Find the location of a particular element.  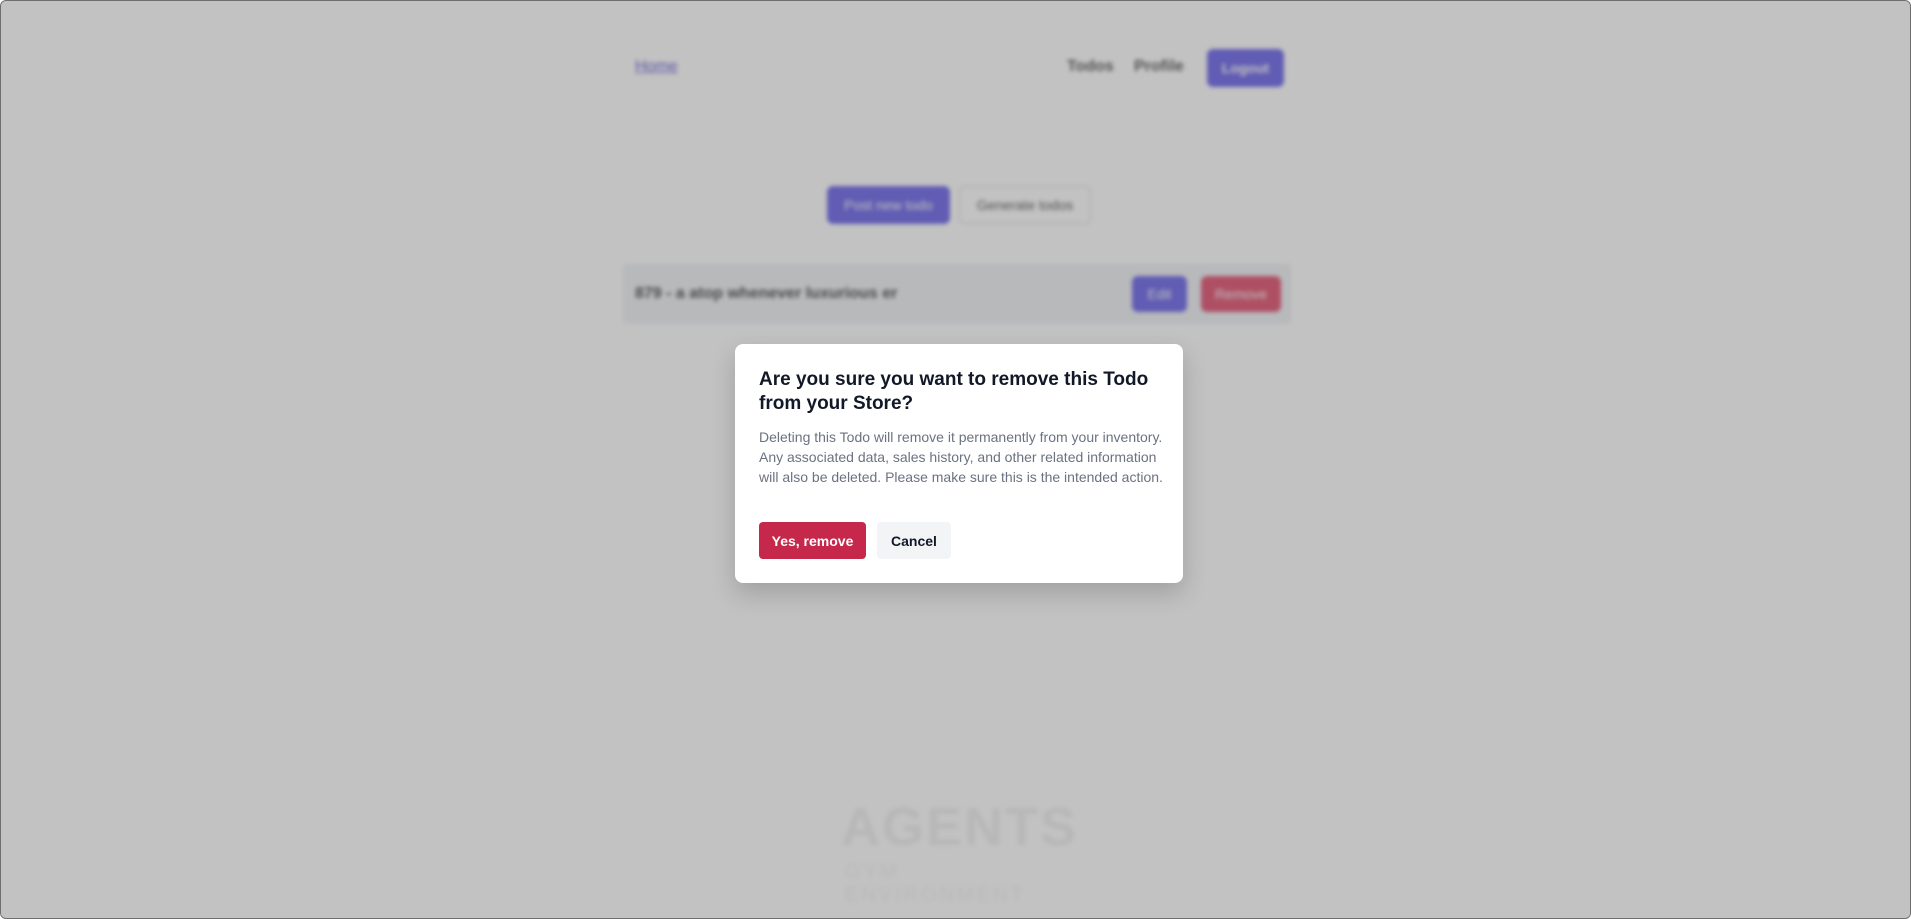

confirm-remove-button: Yes, remove is located at coordinates (812, 540).